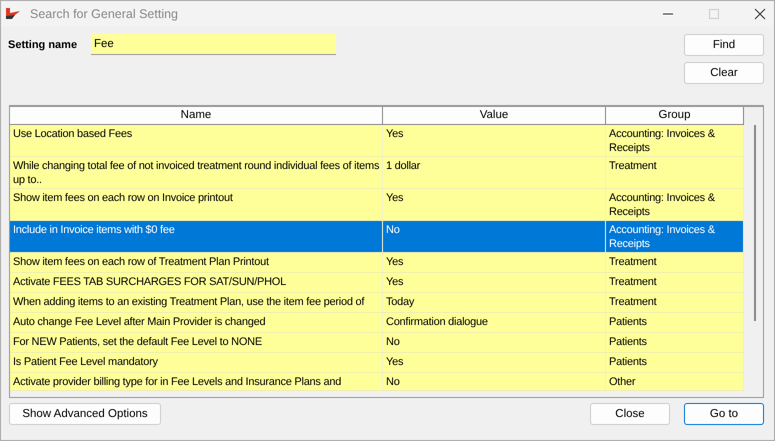  What do you see at coordinates (196, 236) in the screenshot?
I see `name-cell: Include in Invoice items with $0 fee` at bounding box center [196, 236].